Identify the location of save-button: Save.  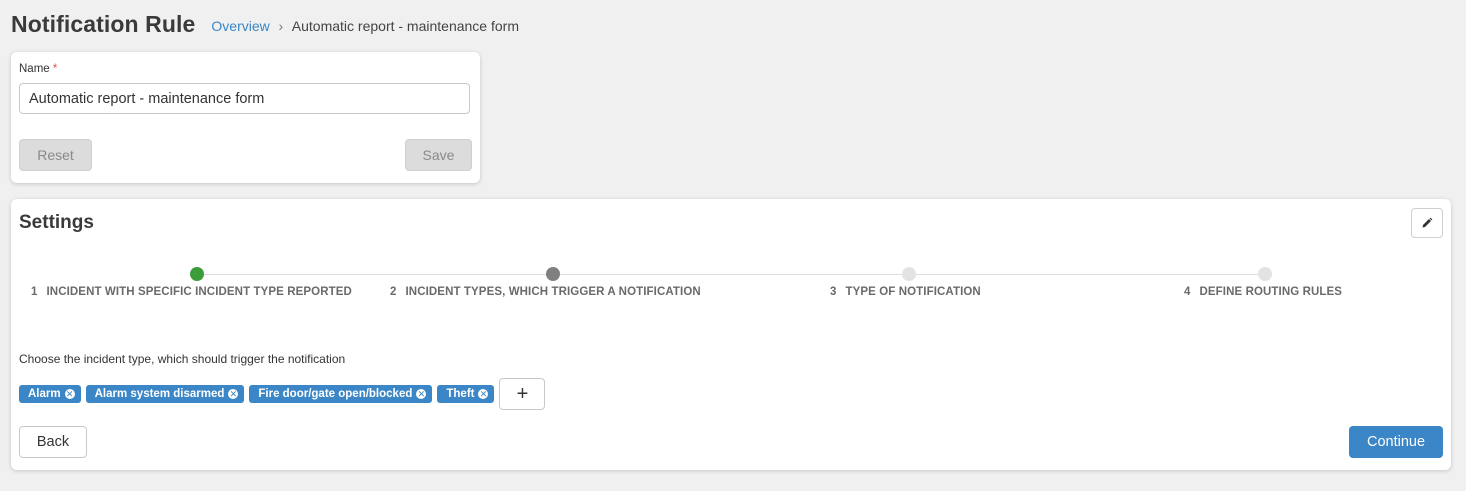
(438, 155).